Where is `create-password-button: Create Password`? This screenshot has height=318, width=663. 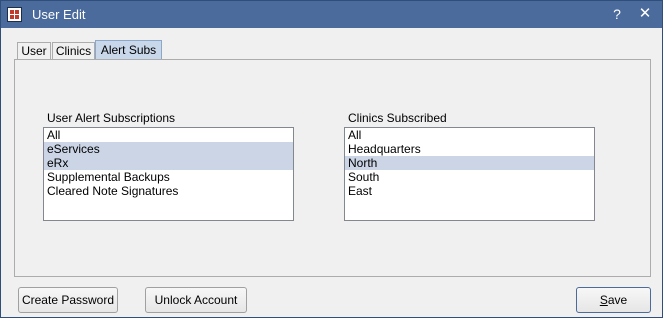 create-password-button: Create Password is located at coordinates (68, 300).